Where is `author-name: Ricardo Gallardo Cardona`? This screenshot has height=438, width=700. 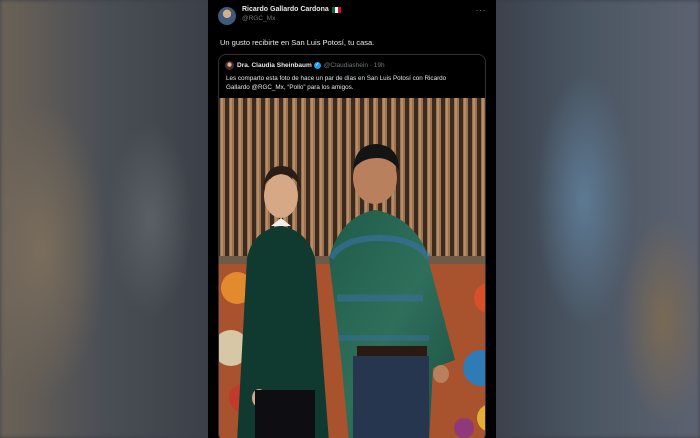
author-name: Ricardo Gallardo Cardona is located at coordinates (285, 9).